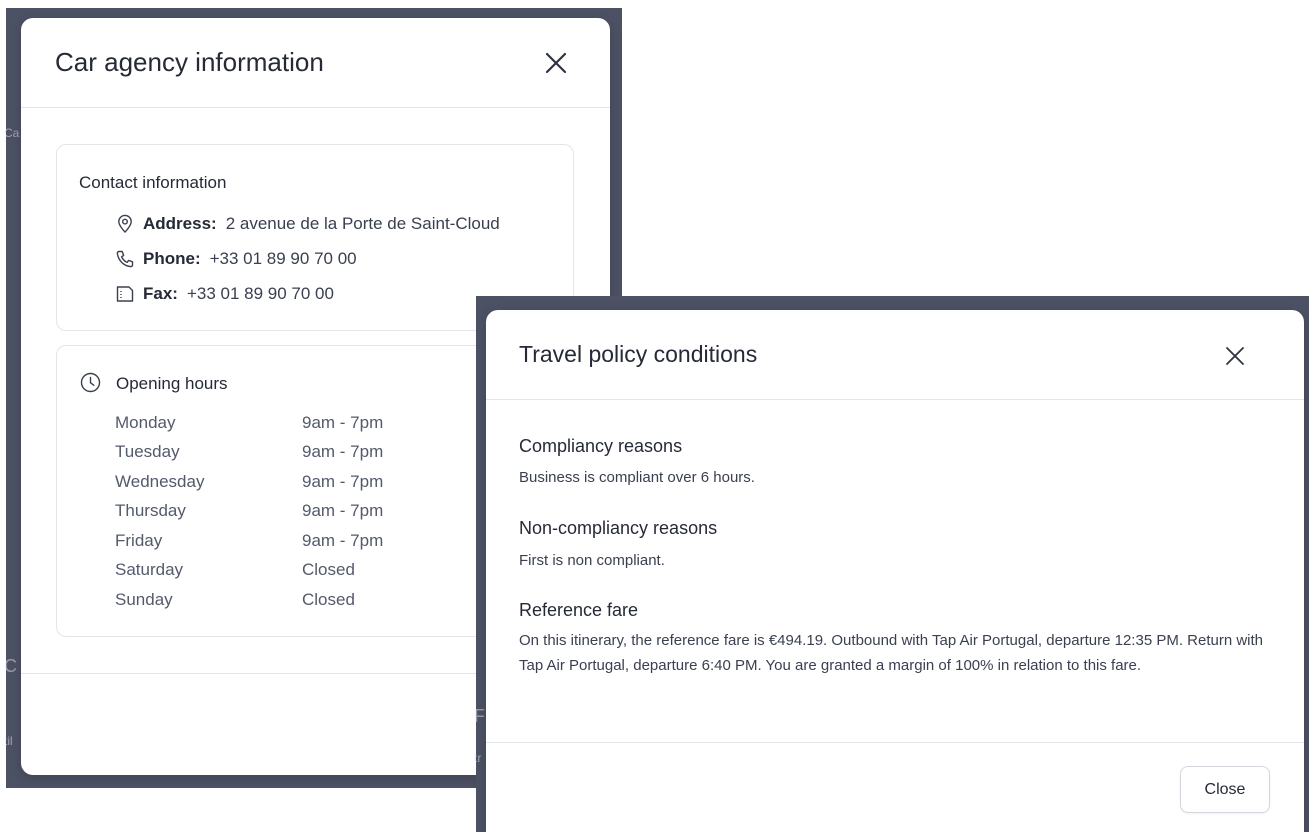  I want to click on clock-icon, so click(90, 382).